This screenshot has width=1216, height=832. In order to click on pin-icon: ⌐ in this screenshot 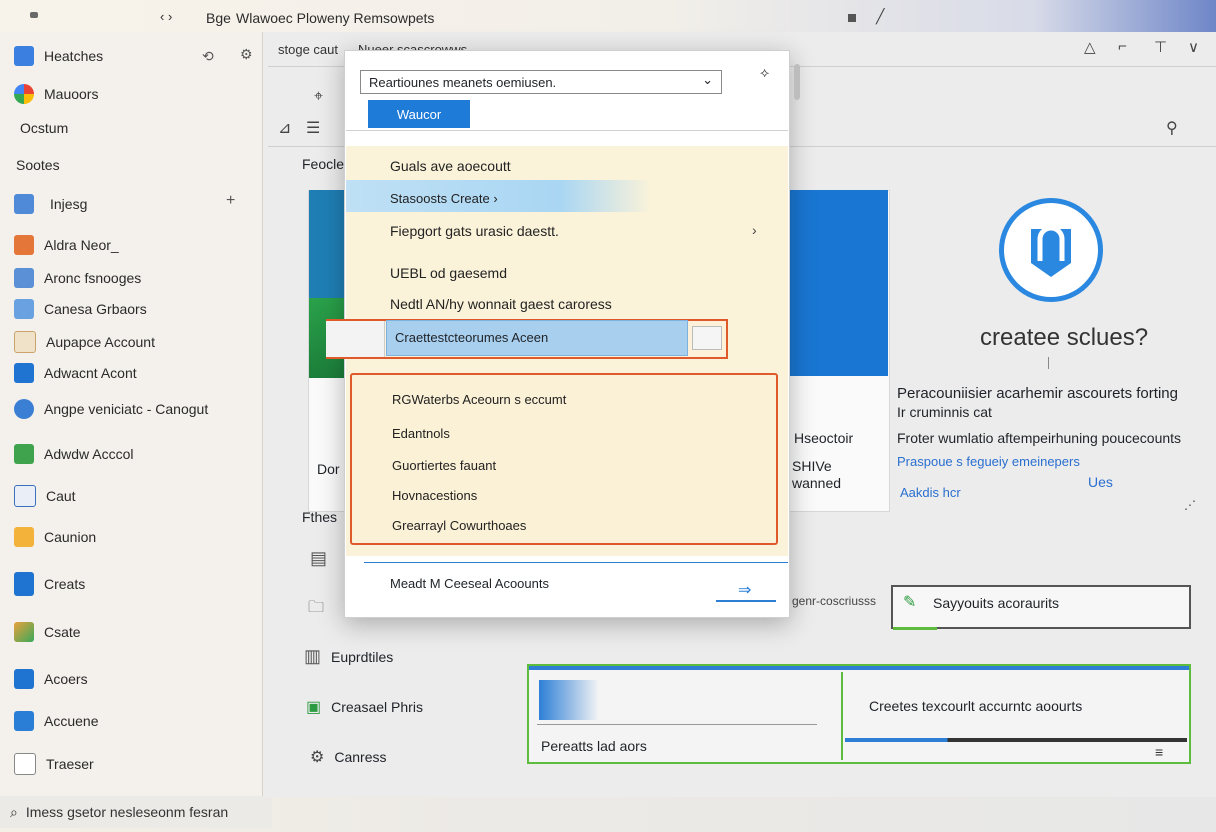, I will do `click(1122, 46)`.